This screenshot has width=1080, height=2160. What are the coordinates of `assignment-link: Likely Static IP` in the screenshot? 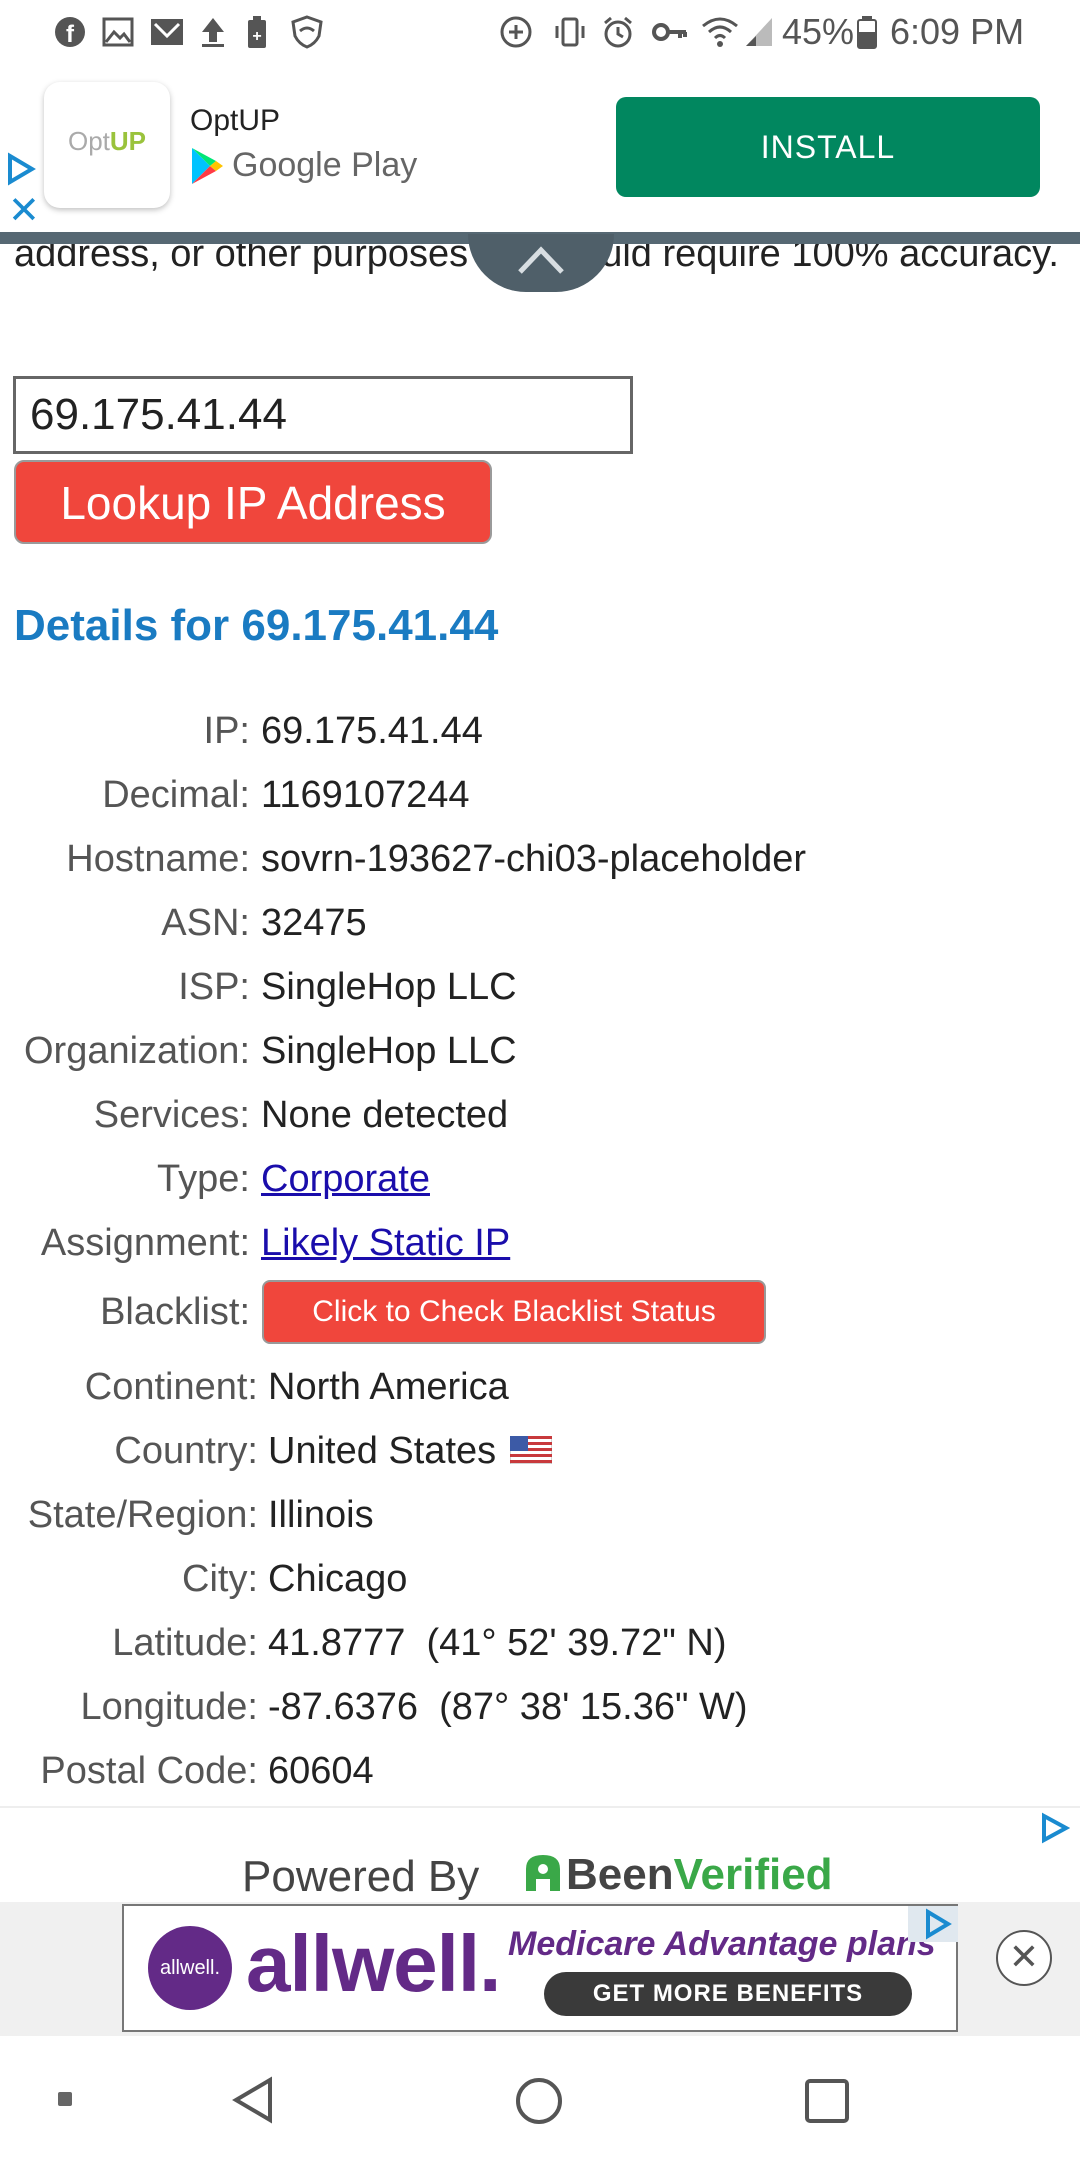 It's located at (385, 1243).